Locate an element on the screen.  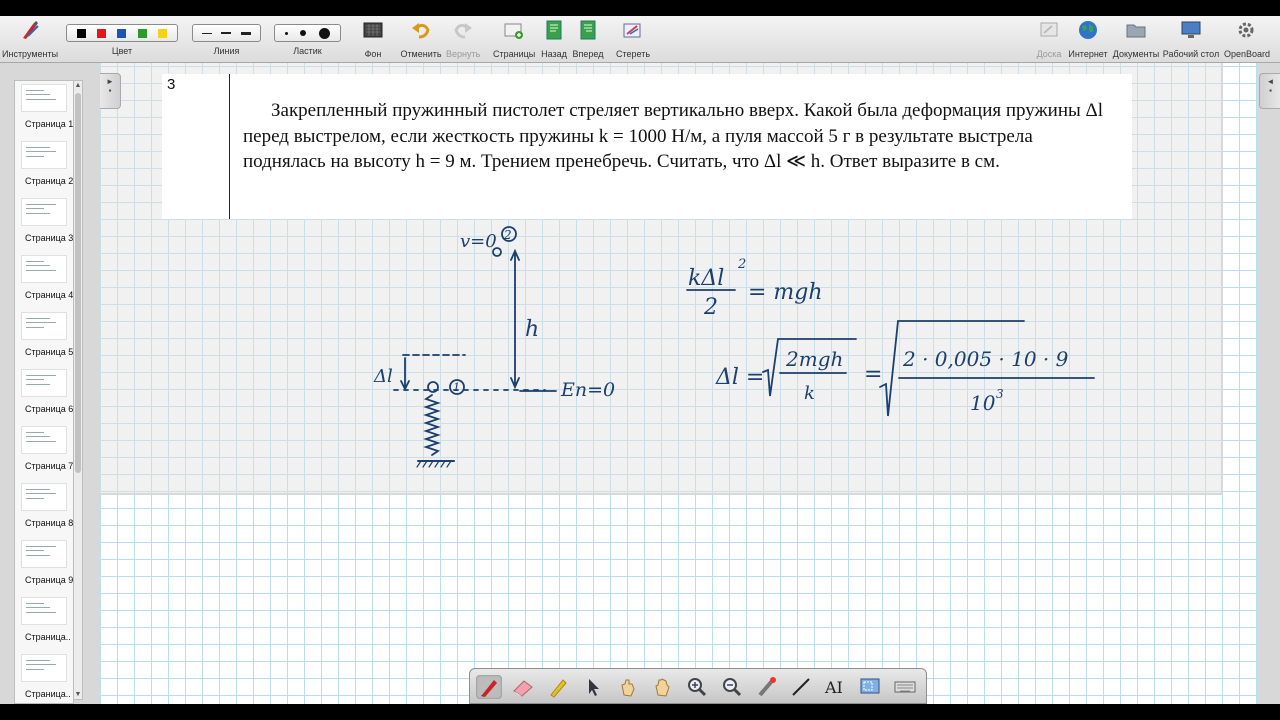
redo-button: Вернуть is located at coordinates (463, 38).